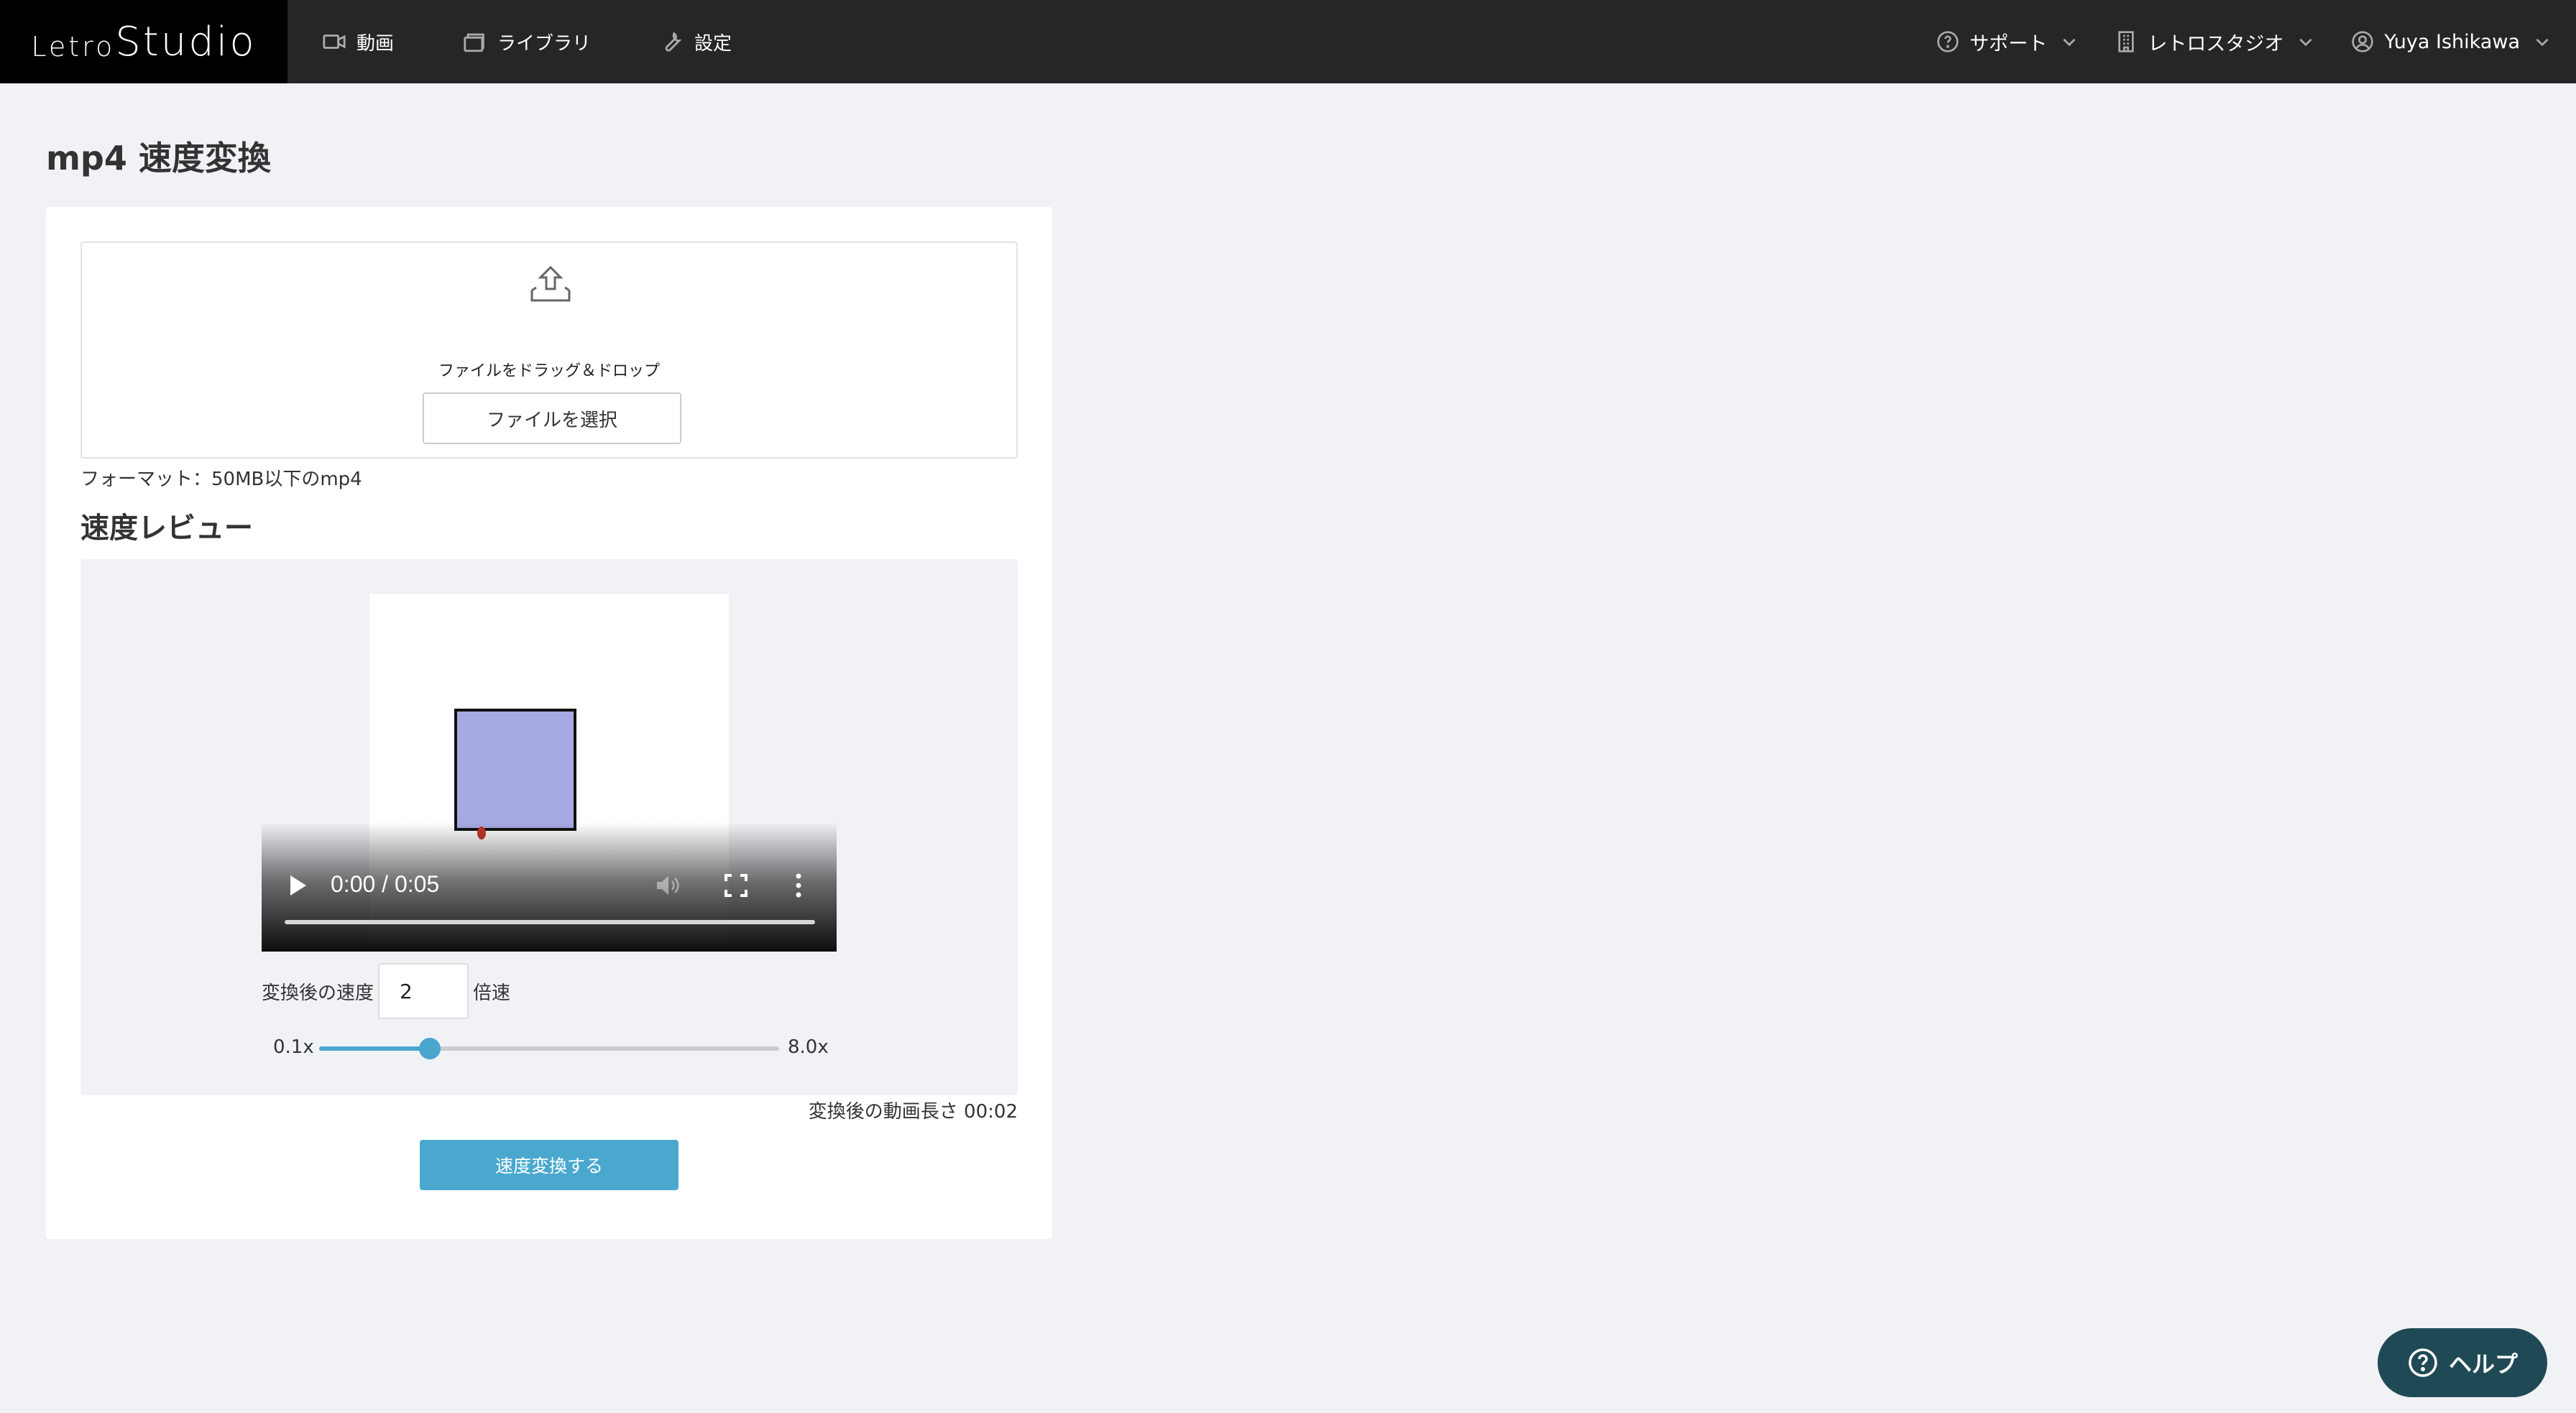 Image resolution: width=2576 pixels, height=1413 pixels. Describe the element at coordinates (549, 1165) in the screenshot. I see `convert-speed-button: 速度変換する` at that location.